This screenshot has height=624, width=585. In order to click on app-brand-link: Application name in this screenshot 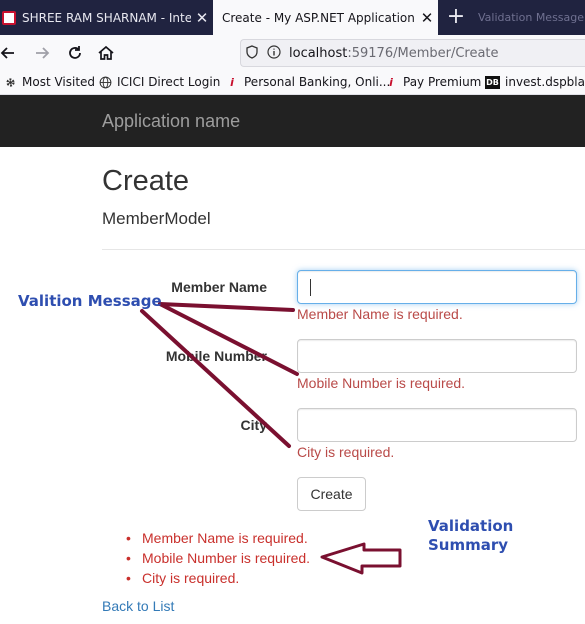, I will do `click(171, 121)`.